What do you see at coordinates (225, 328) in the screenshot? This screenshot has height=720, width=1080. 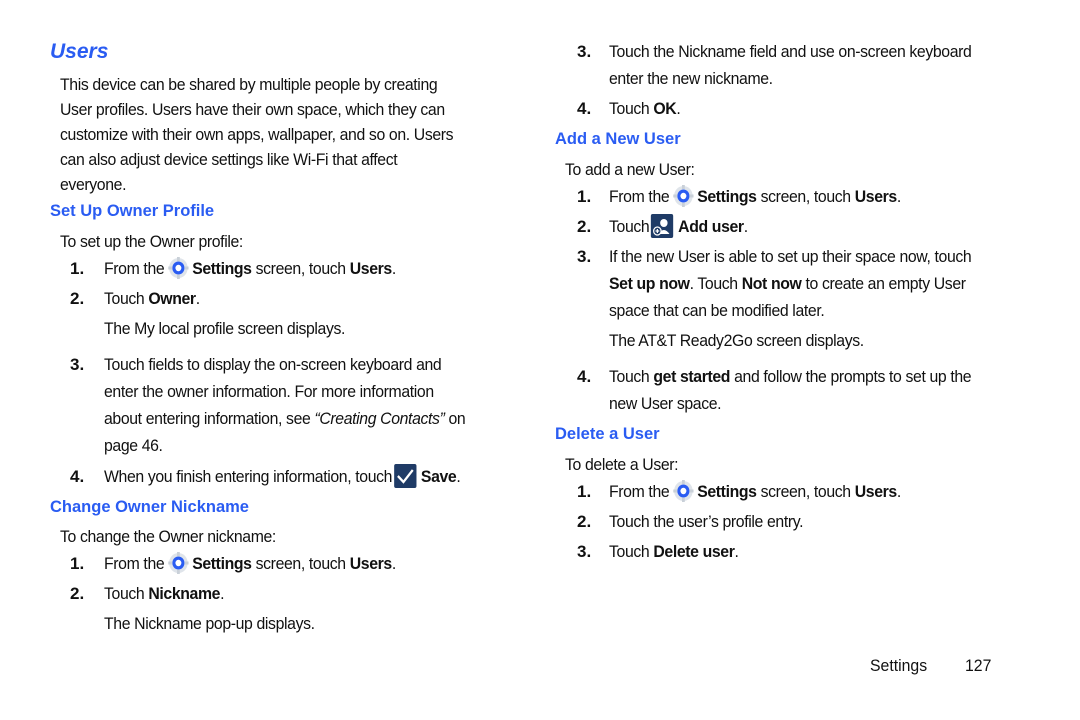 I see `step-note: The My local profile screen displays.` at bounding box center [225, 328].